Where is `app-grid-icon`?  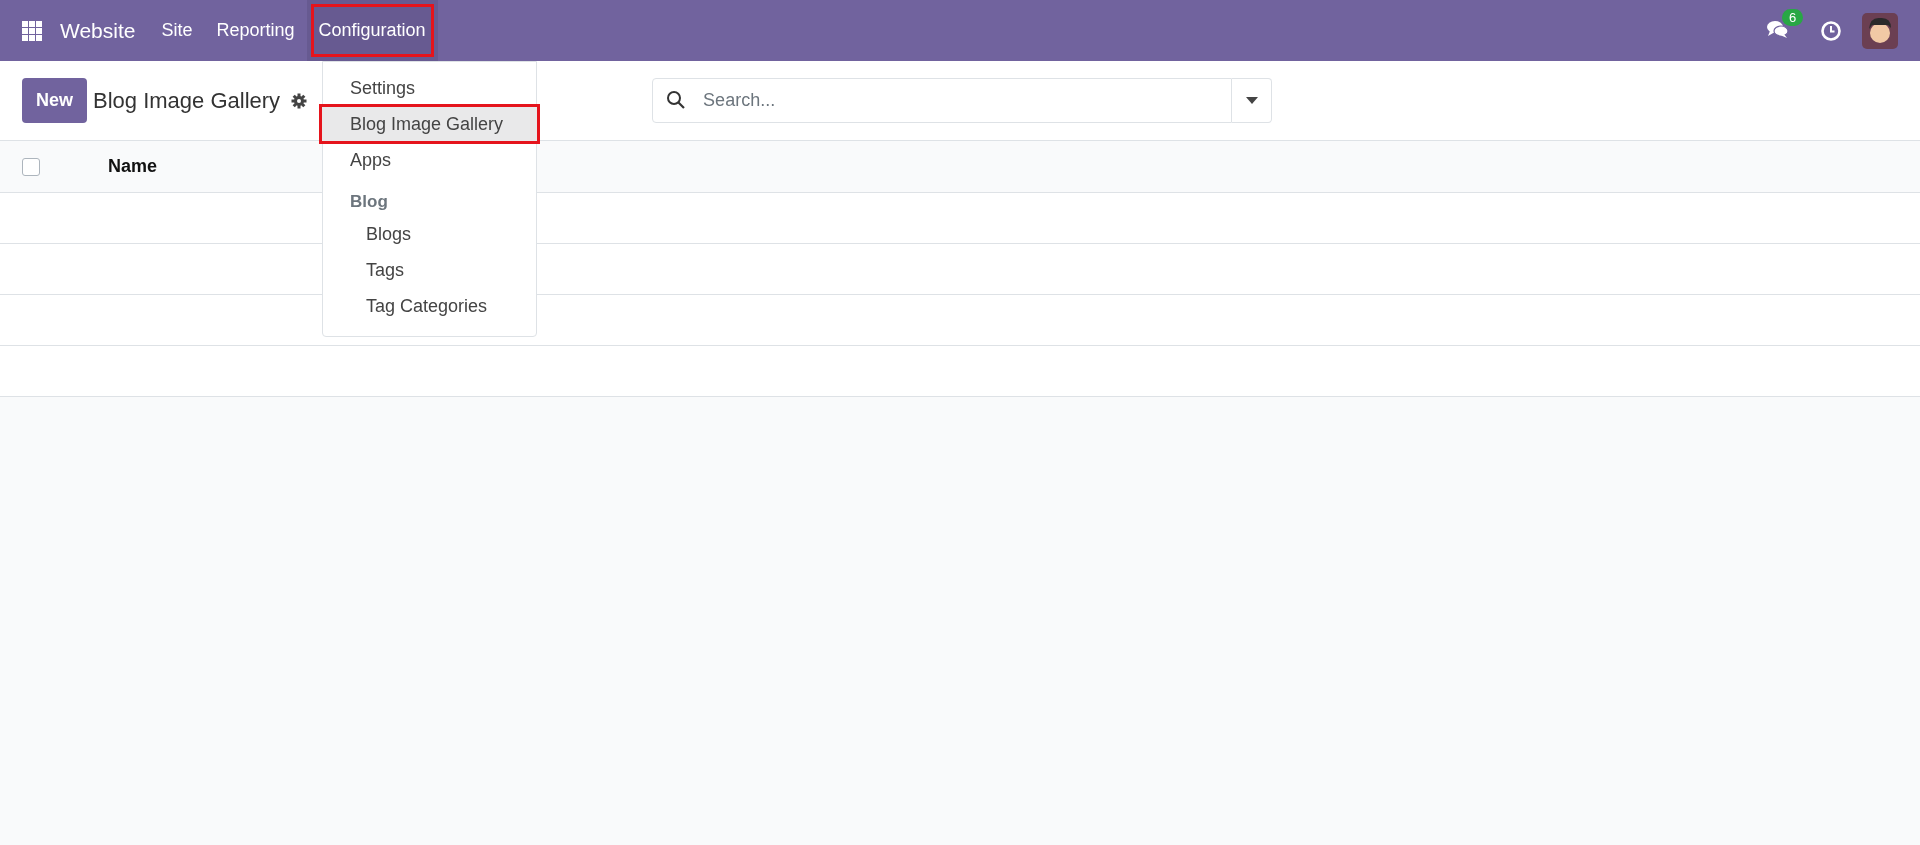
app-grid-icon is located at coordinates (32, 30).